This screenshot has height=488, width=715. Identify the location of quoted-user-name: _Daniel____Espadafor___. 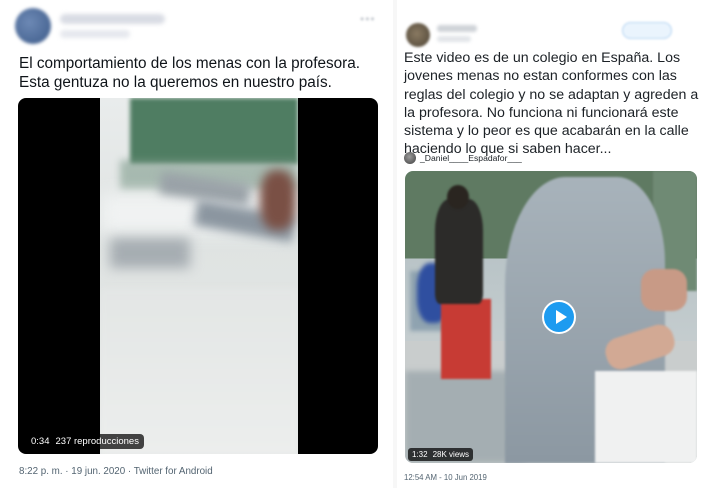
(471, 158).